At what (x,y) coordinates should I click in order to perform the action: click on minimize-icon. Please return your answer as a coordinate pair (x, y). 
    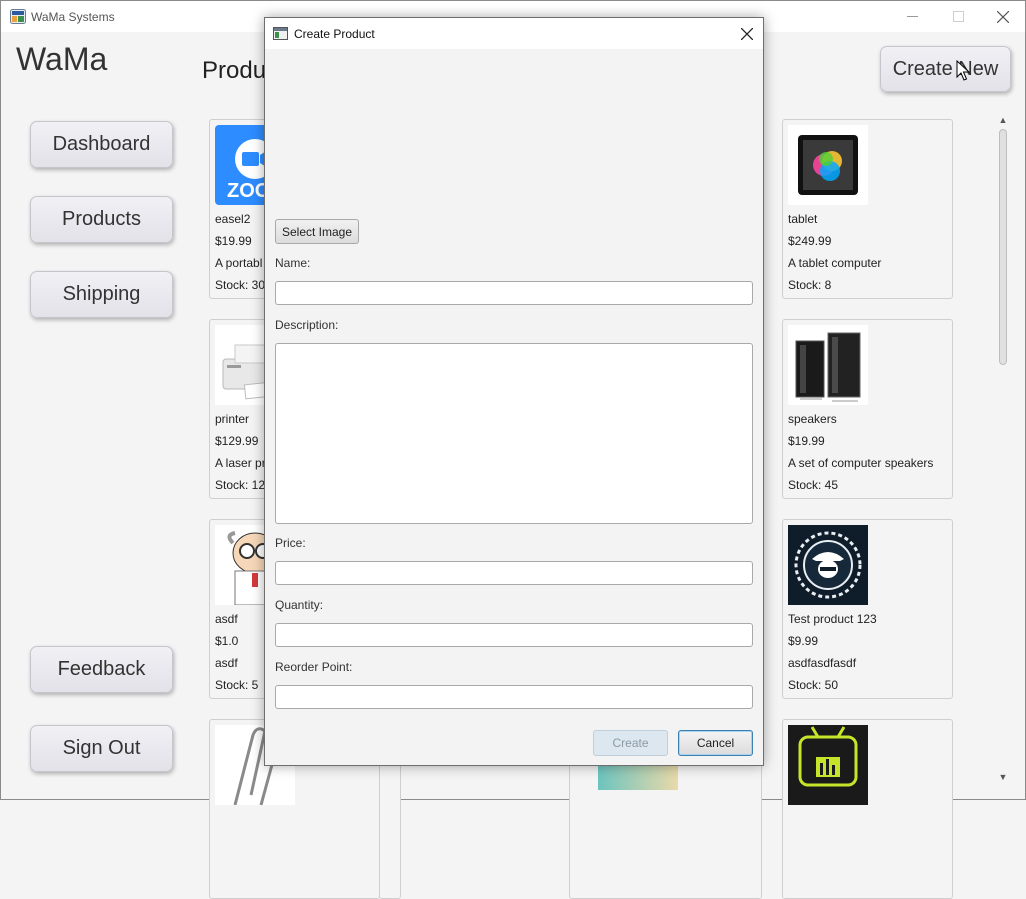
    Looking at the image, I should click on (912, 16).